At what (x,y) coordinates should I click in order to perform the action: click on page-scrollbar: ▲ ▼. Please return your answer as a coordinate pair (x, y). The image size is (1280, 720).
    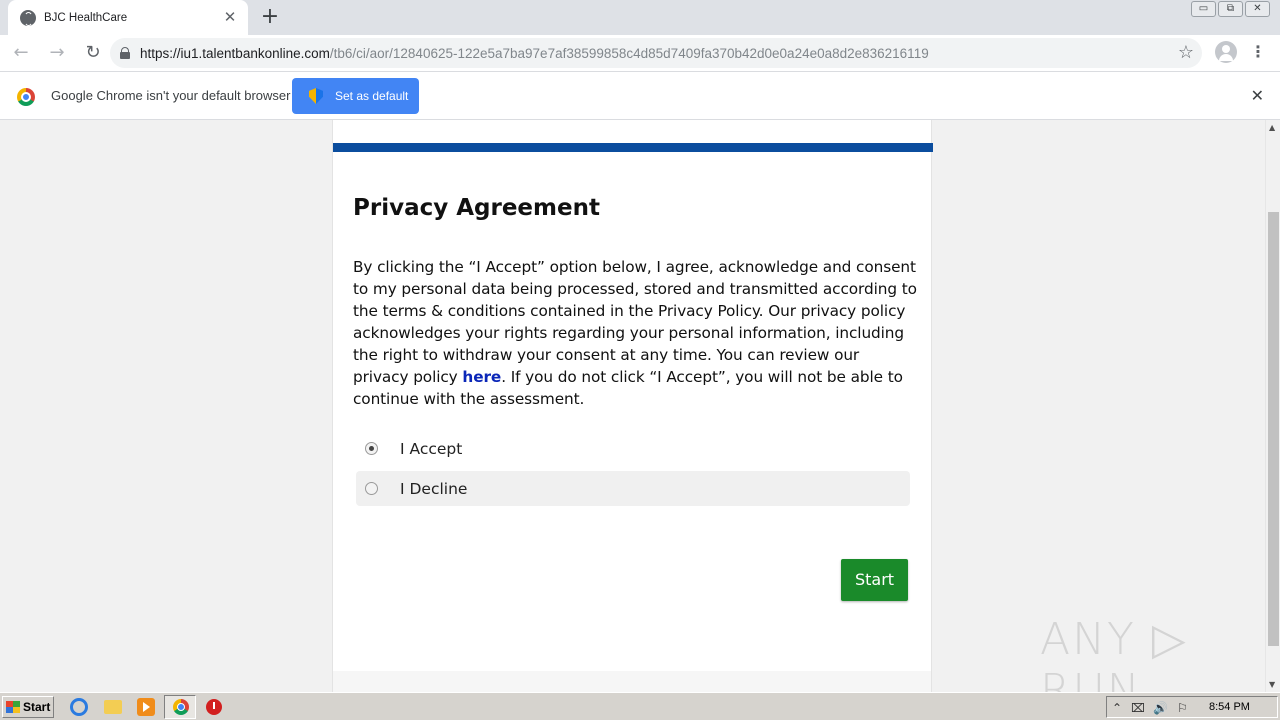
    Looking at the image, I should click on (1272, 406).